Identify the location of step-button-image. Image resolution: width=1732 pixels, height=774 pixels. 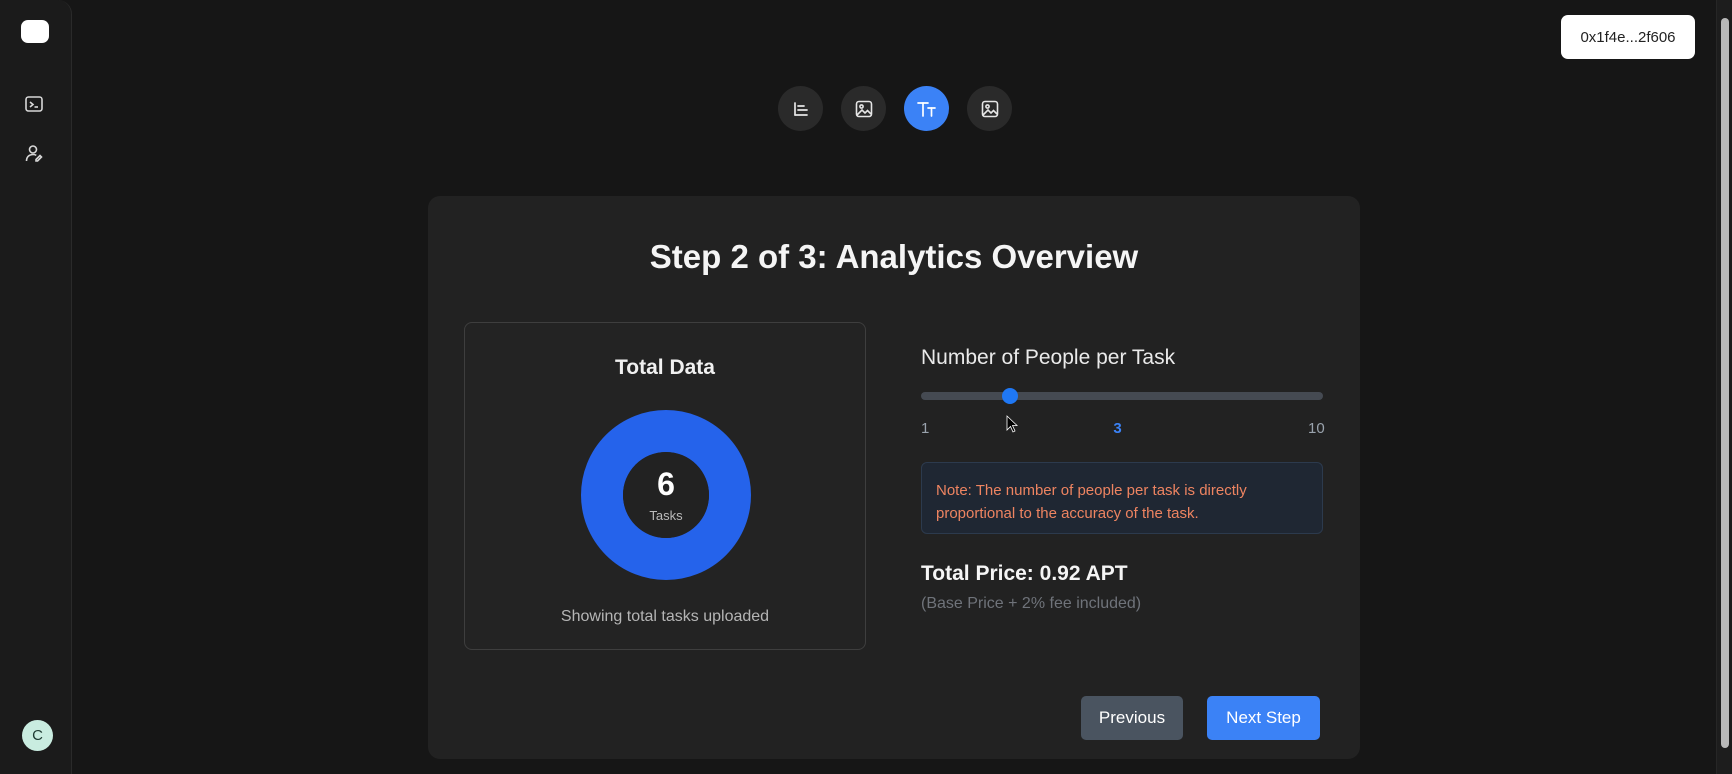
(863, 108).